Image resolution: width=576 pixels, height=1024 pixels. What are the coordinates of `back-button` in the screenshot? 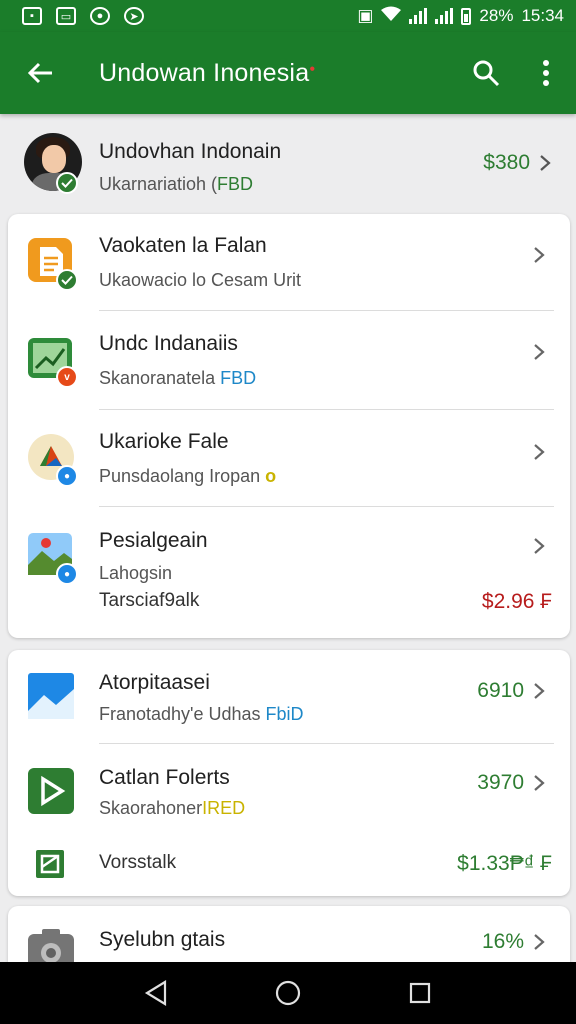 It's located at (40, 73).